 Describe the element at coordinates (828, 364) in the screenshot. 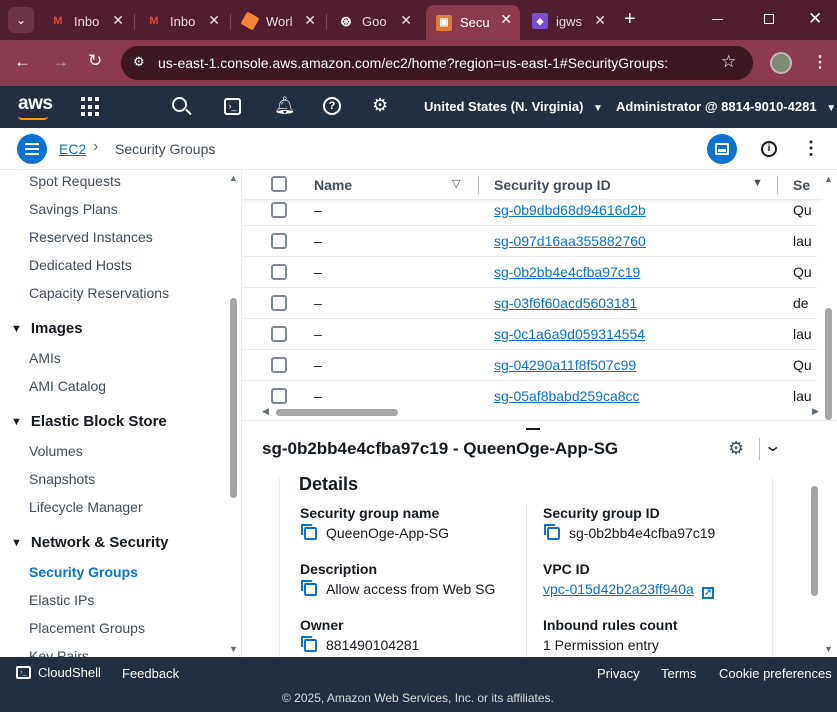

I see `main-vertical-scrollbar` at that location.